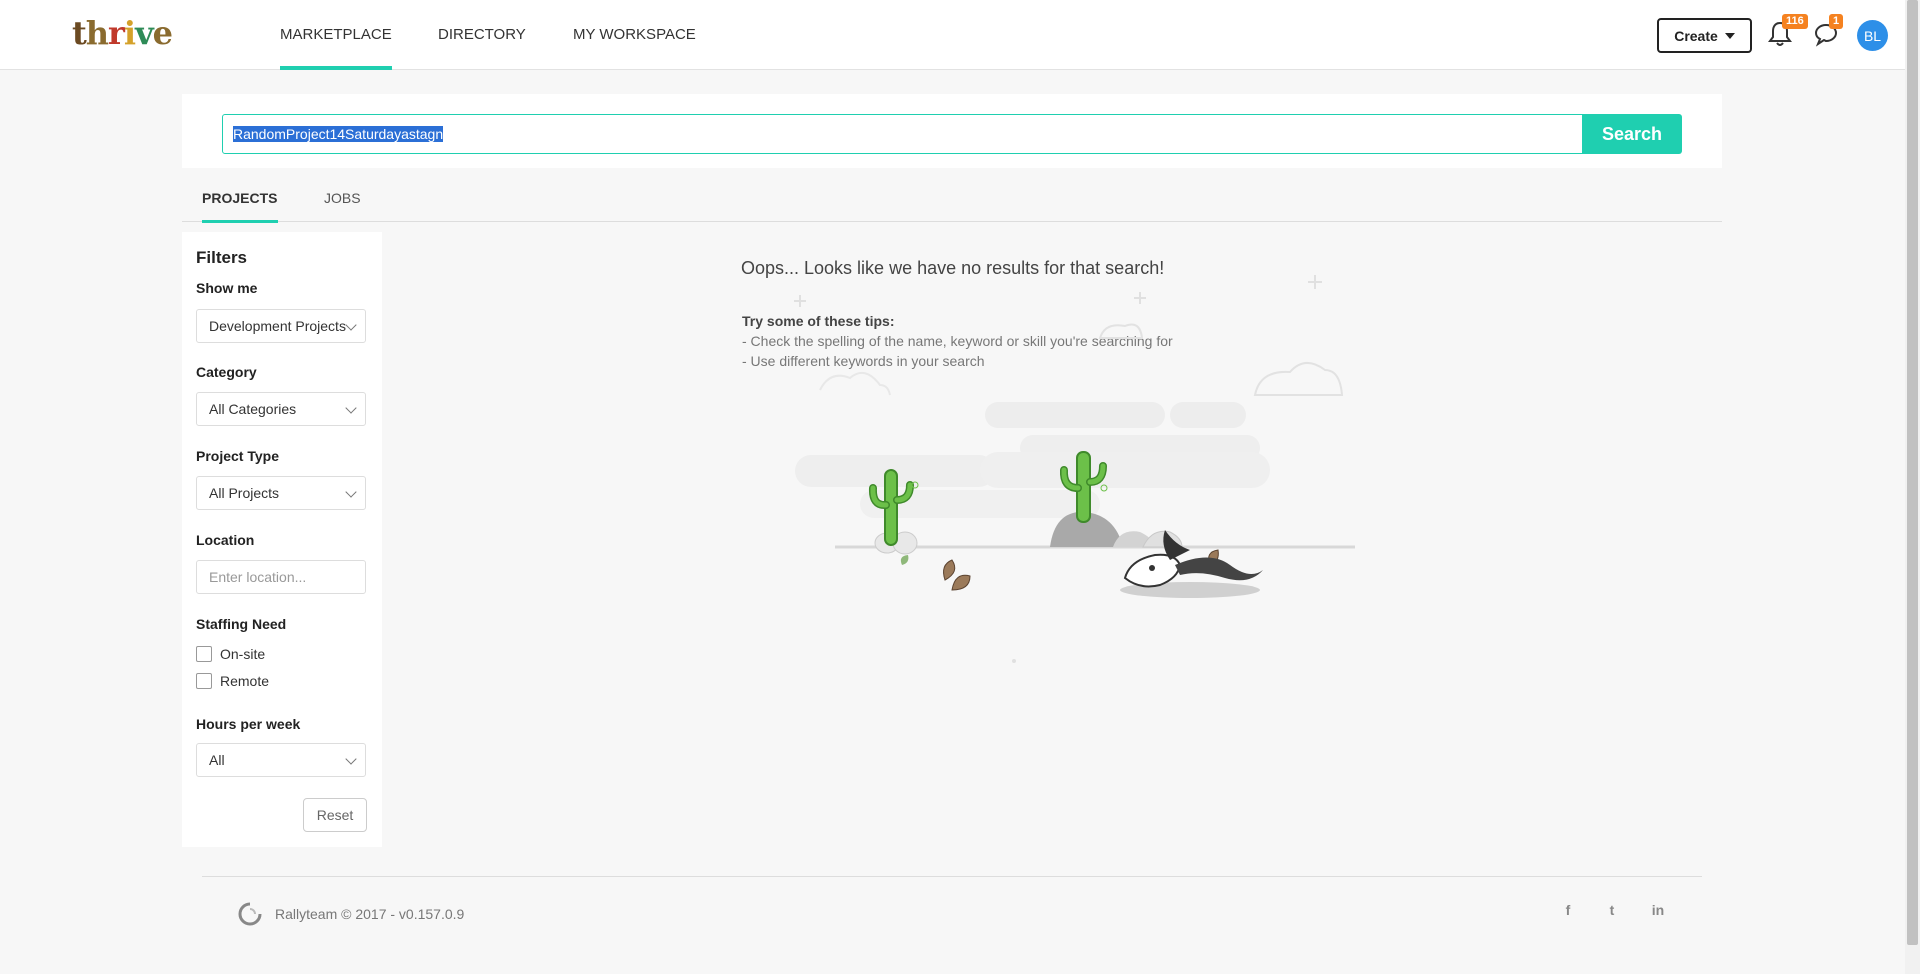 The width and height of the screenshot is (1920, 974). What do you see at coordinates (1612, 910) in the screenshot?
I see `twitter-icon: t` at bounding box center [1612, 910].